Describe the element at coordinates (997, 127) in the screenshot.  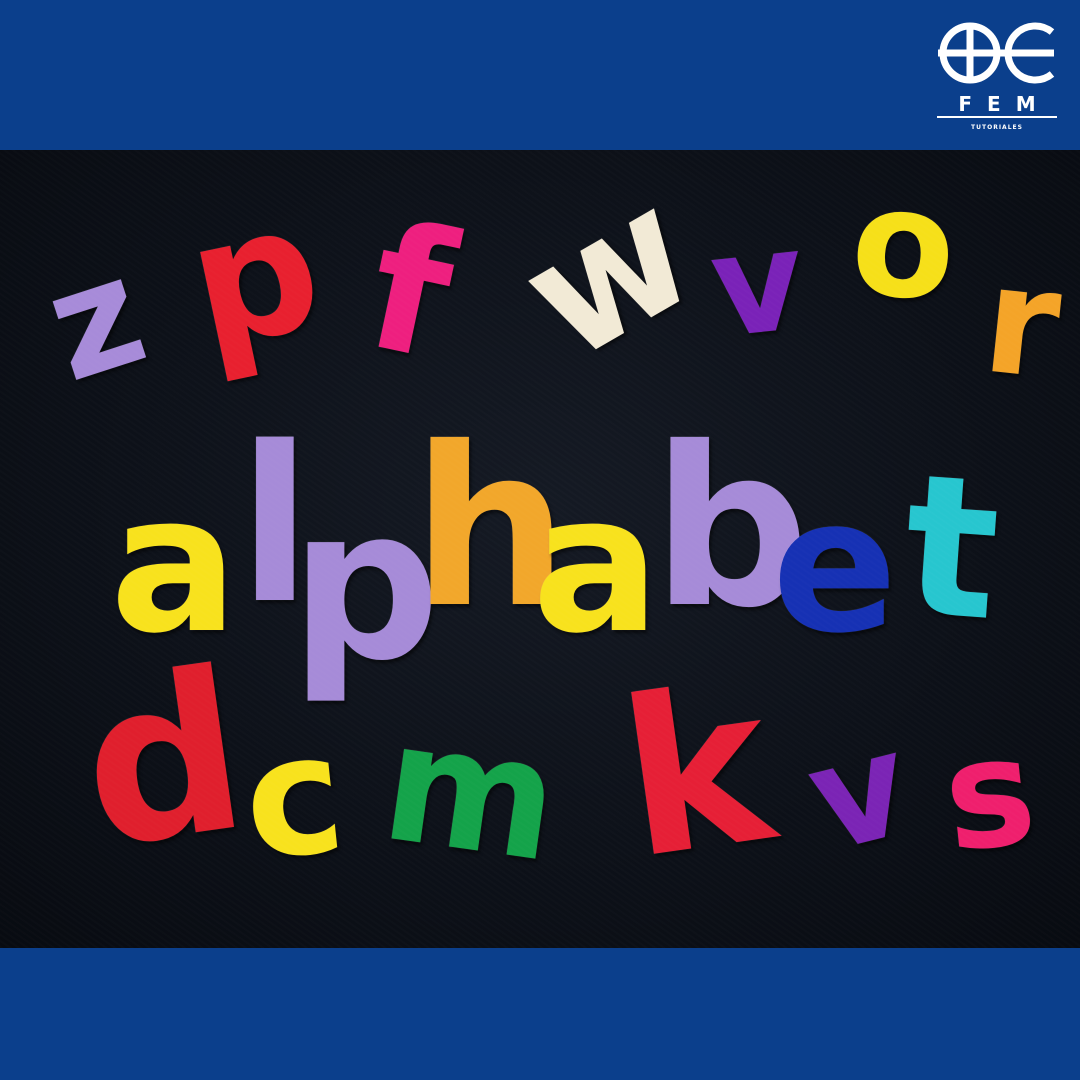
I see `logo-tagline: TUTORIALES` at that location.